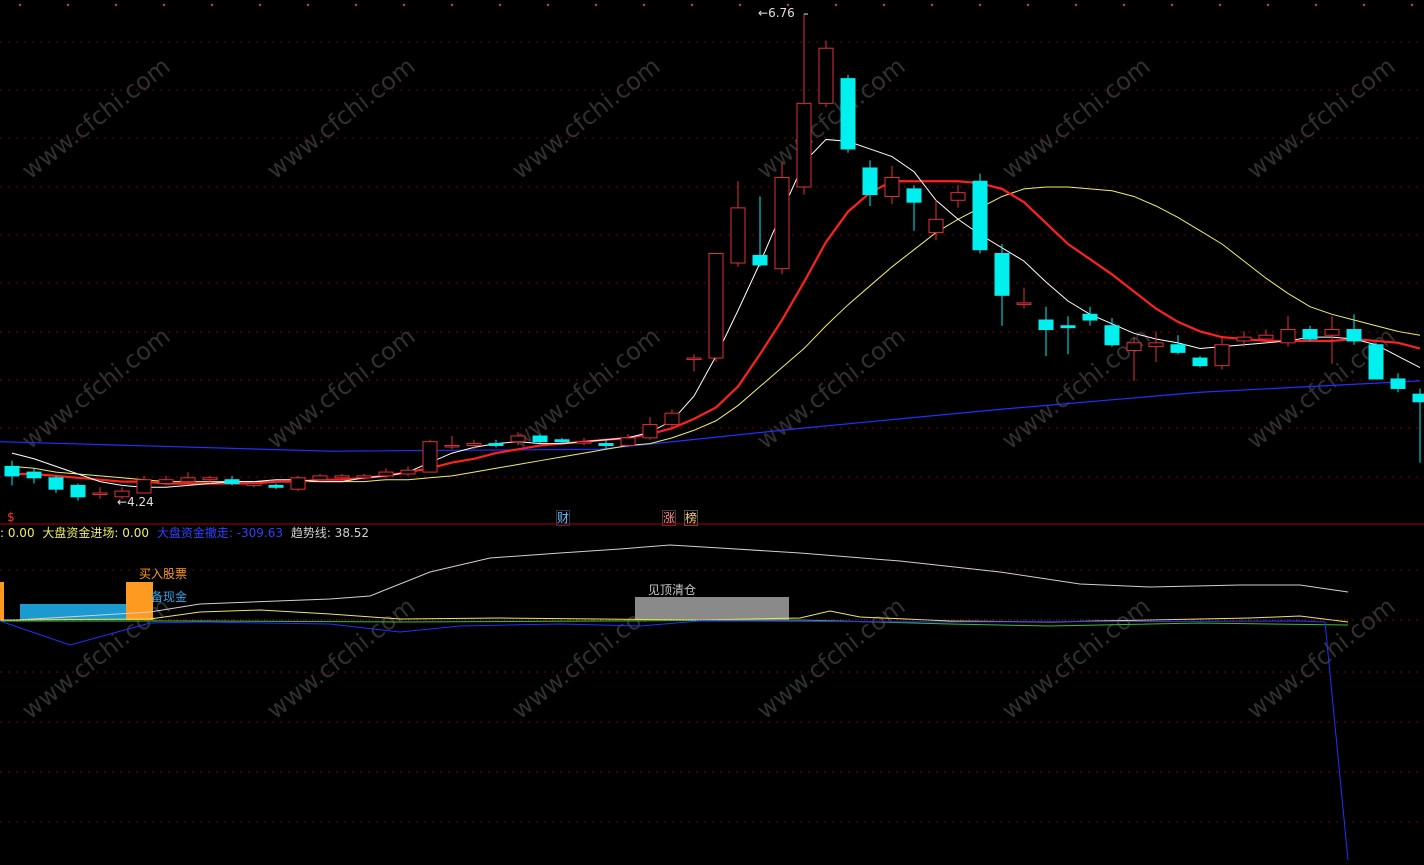 The width and height of the screenshot is (1424, 865). I want to click on hold-cash-bar, so click(73, 612).